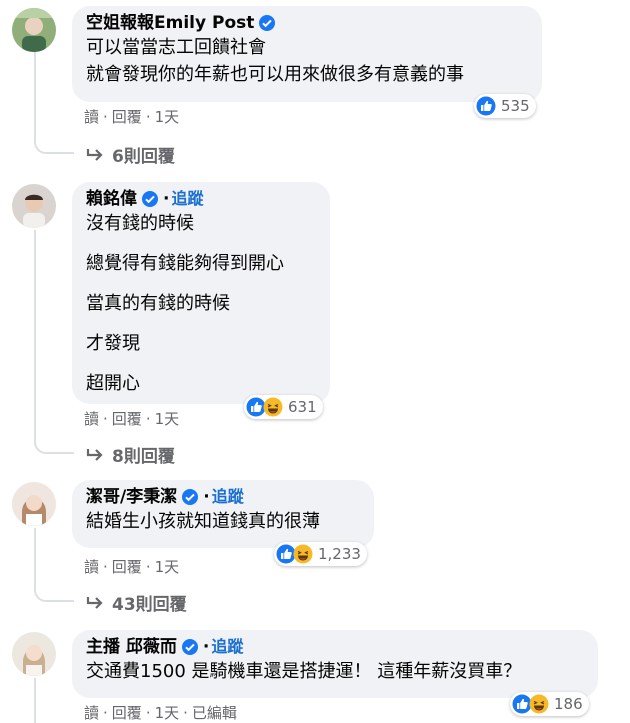 The image size is (630, 723). What do you see at coordinates (515, 106) in the screenshot?
I see `reaction-count: 535` at bounding box center [515, 106].